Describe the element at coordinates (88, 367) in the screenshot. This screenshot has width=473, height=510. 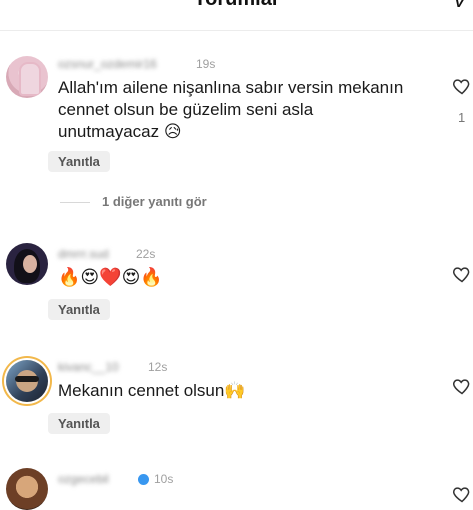
I see `comment-username: kivanc__10` at that location.